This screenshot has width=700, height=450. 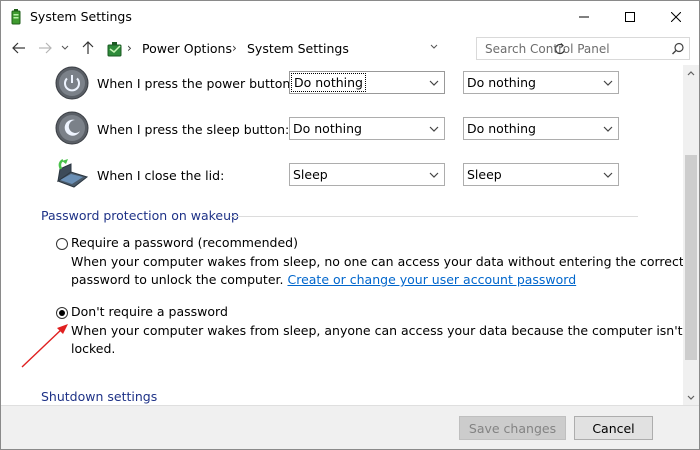 I want to click on sleep-button-on-battery-select: Do nothing, so click(x=367, y=128).